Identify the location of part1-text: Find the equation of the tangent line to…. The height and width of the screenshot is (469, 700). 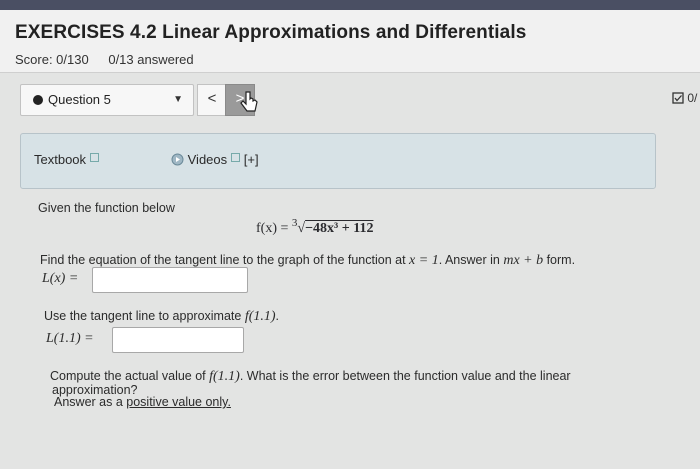
(225, 260).